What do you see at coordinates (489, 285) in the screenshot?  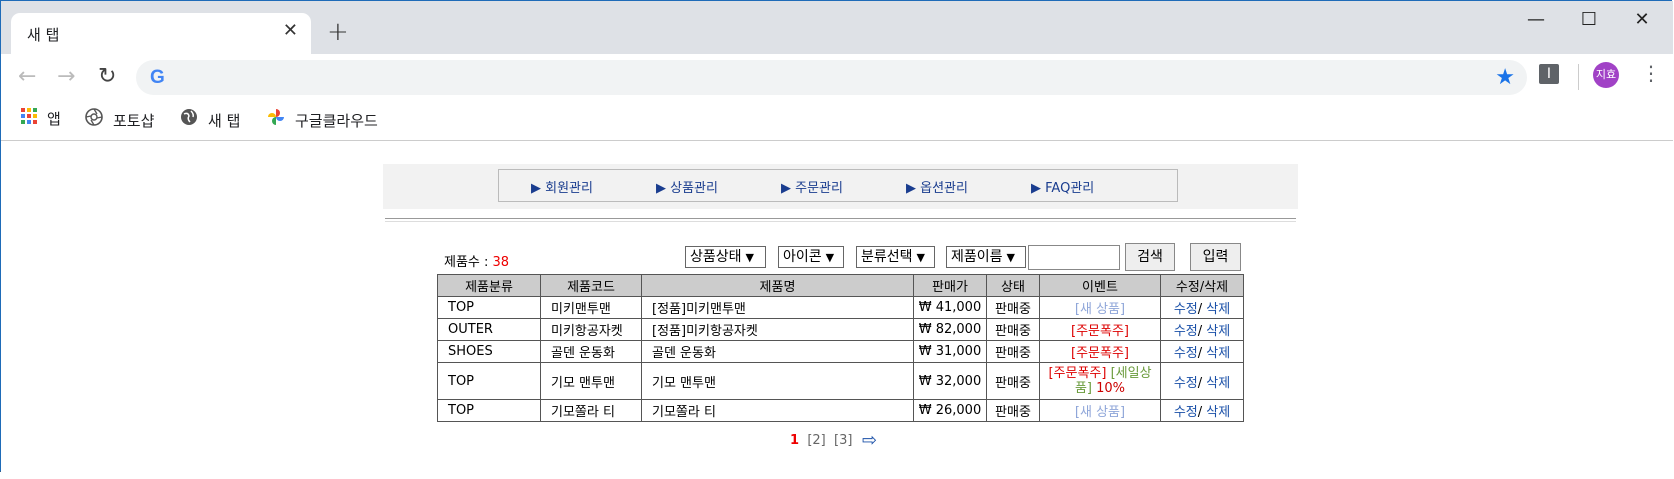 I see `column-header: 제품분류` at bounding box center [489, 285].